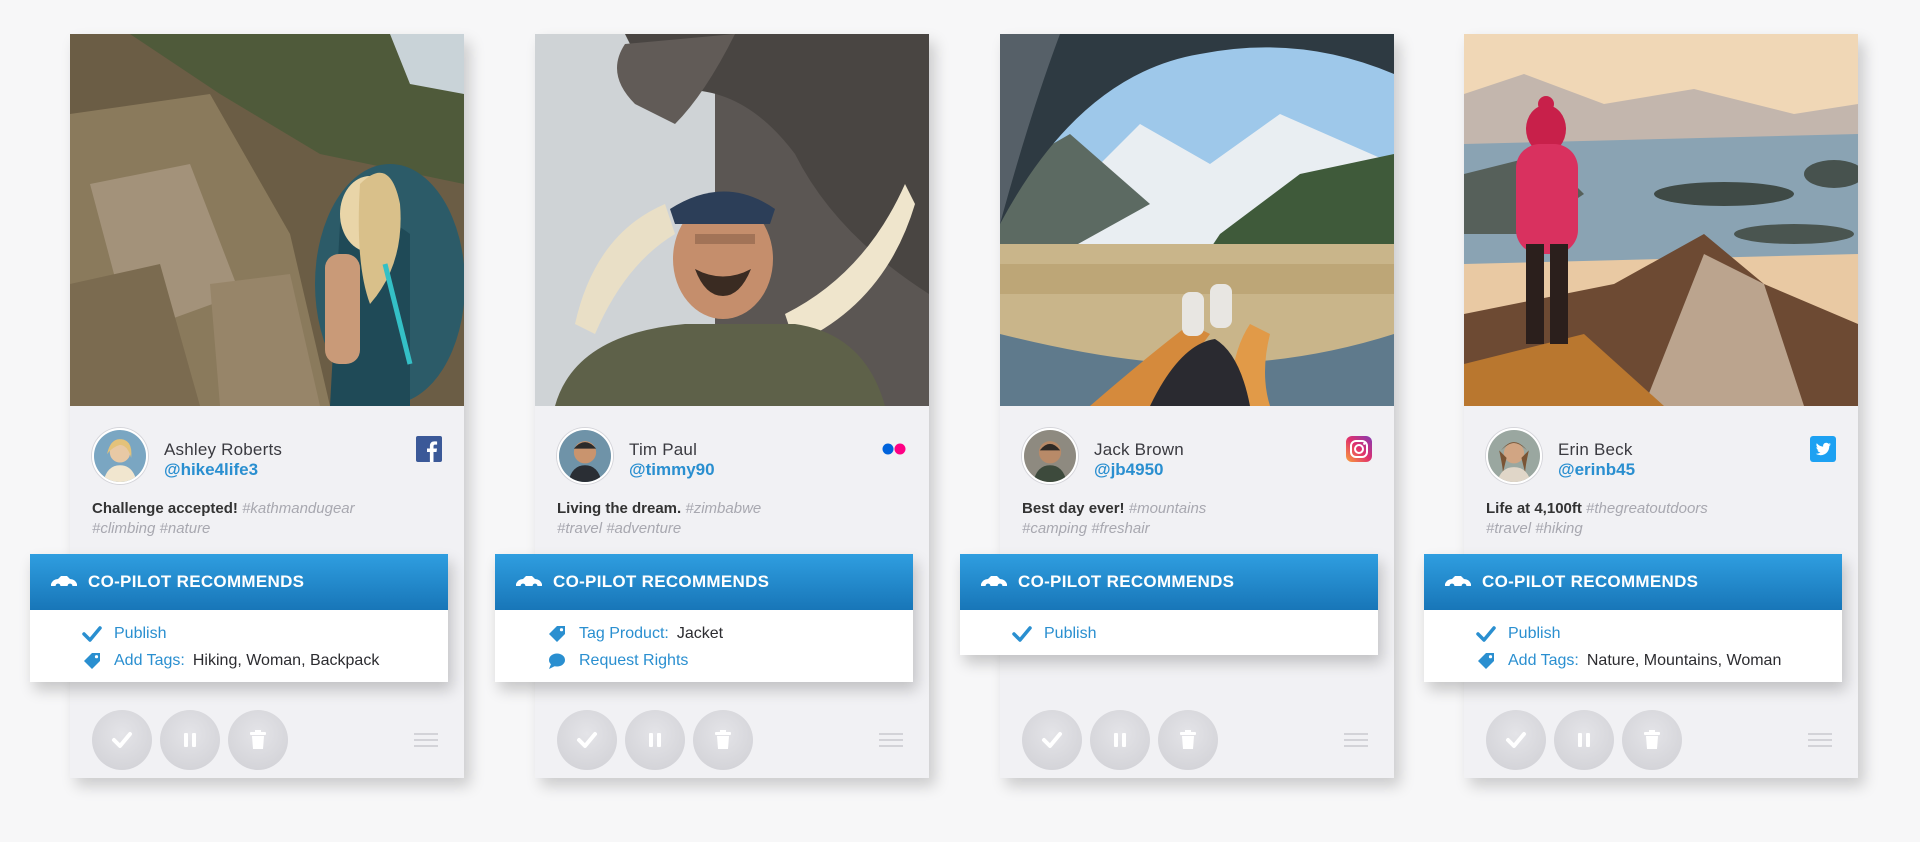 This screenshot has height=842, width=1920. I want to click on author-name: Ashley Roberts, so click(223, 449).